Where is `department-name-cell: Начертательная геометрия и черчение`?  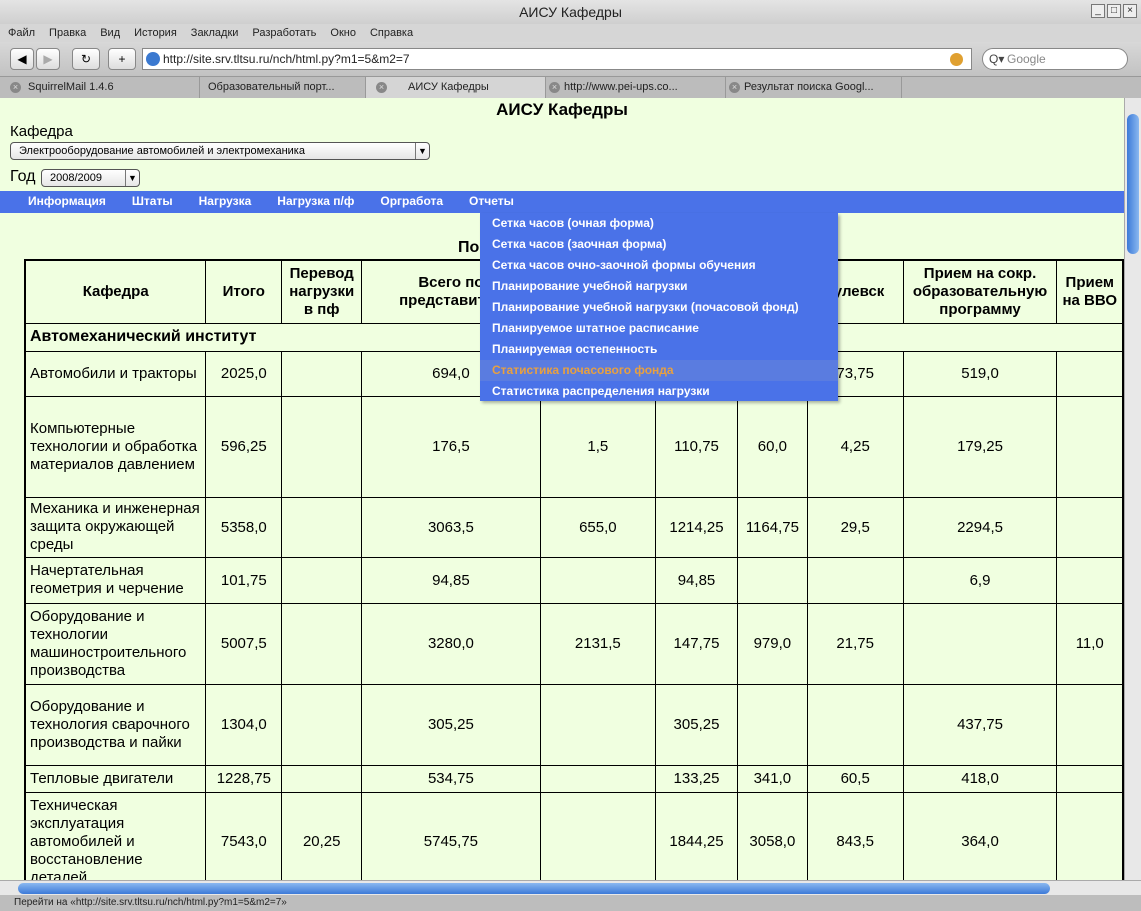 department-name-cell: Начертательная геометрия и черчение is located at coordinates (115, 580).